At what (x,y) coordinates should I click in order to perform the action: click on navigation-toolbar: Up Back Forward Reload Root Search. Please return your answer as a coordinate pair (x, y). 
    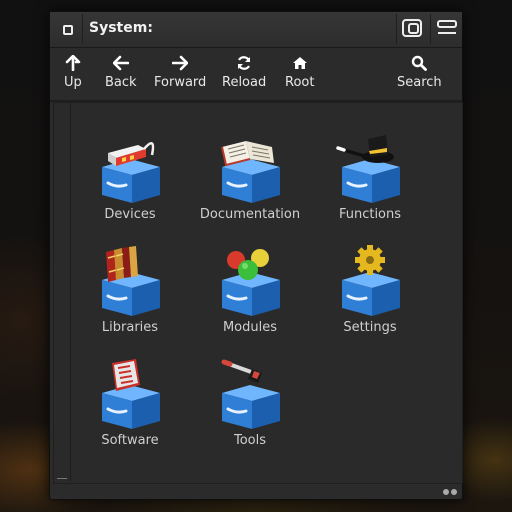
    Looking at the image, I should click on (256, 75).